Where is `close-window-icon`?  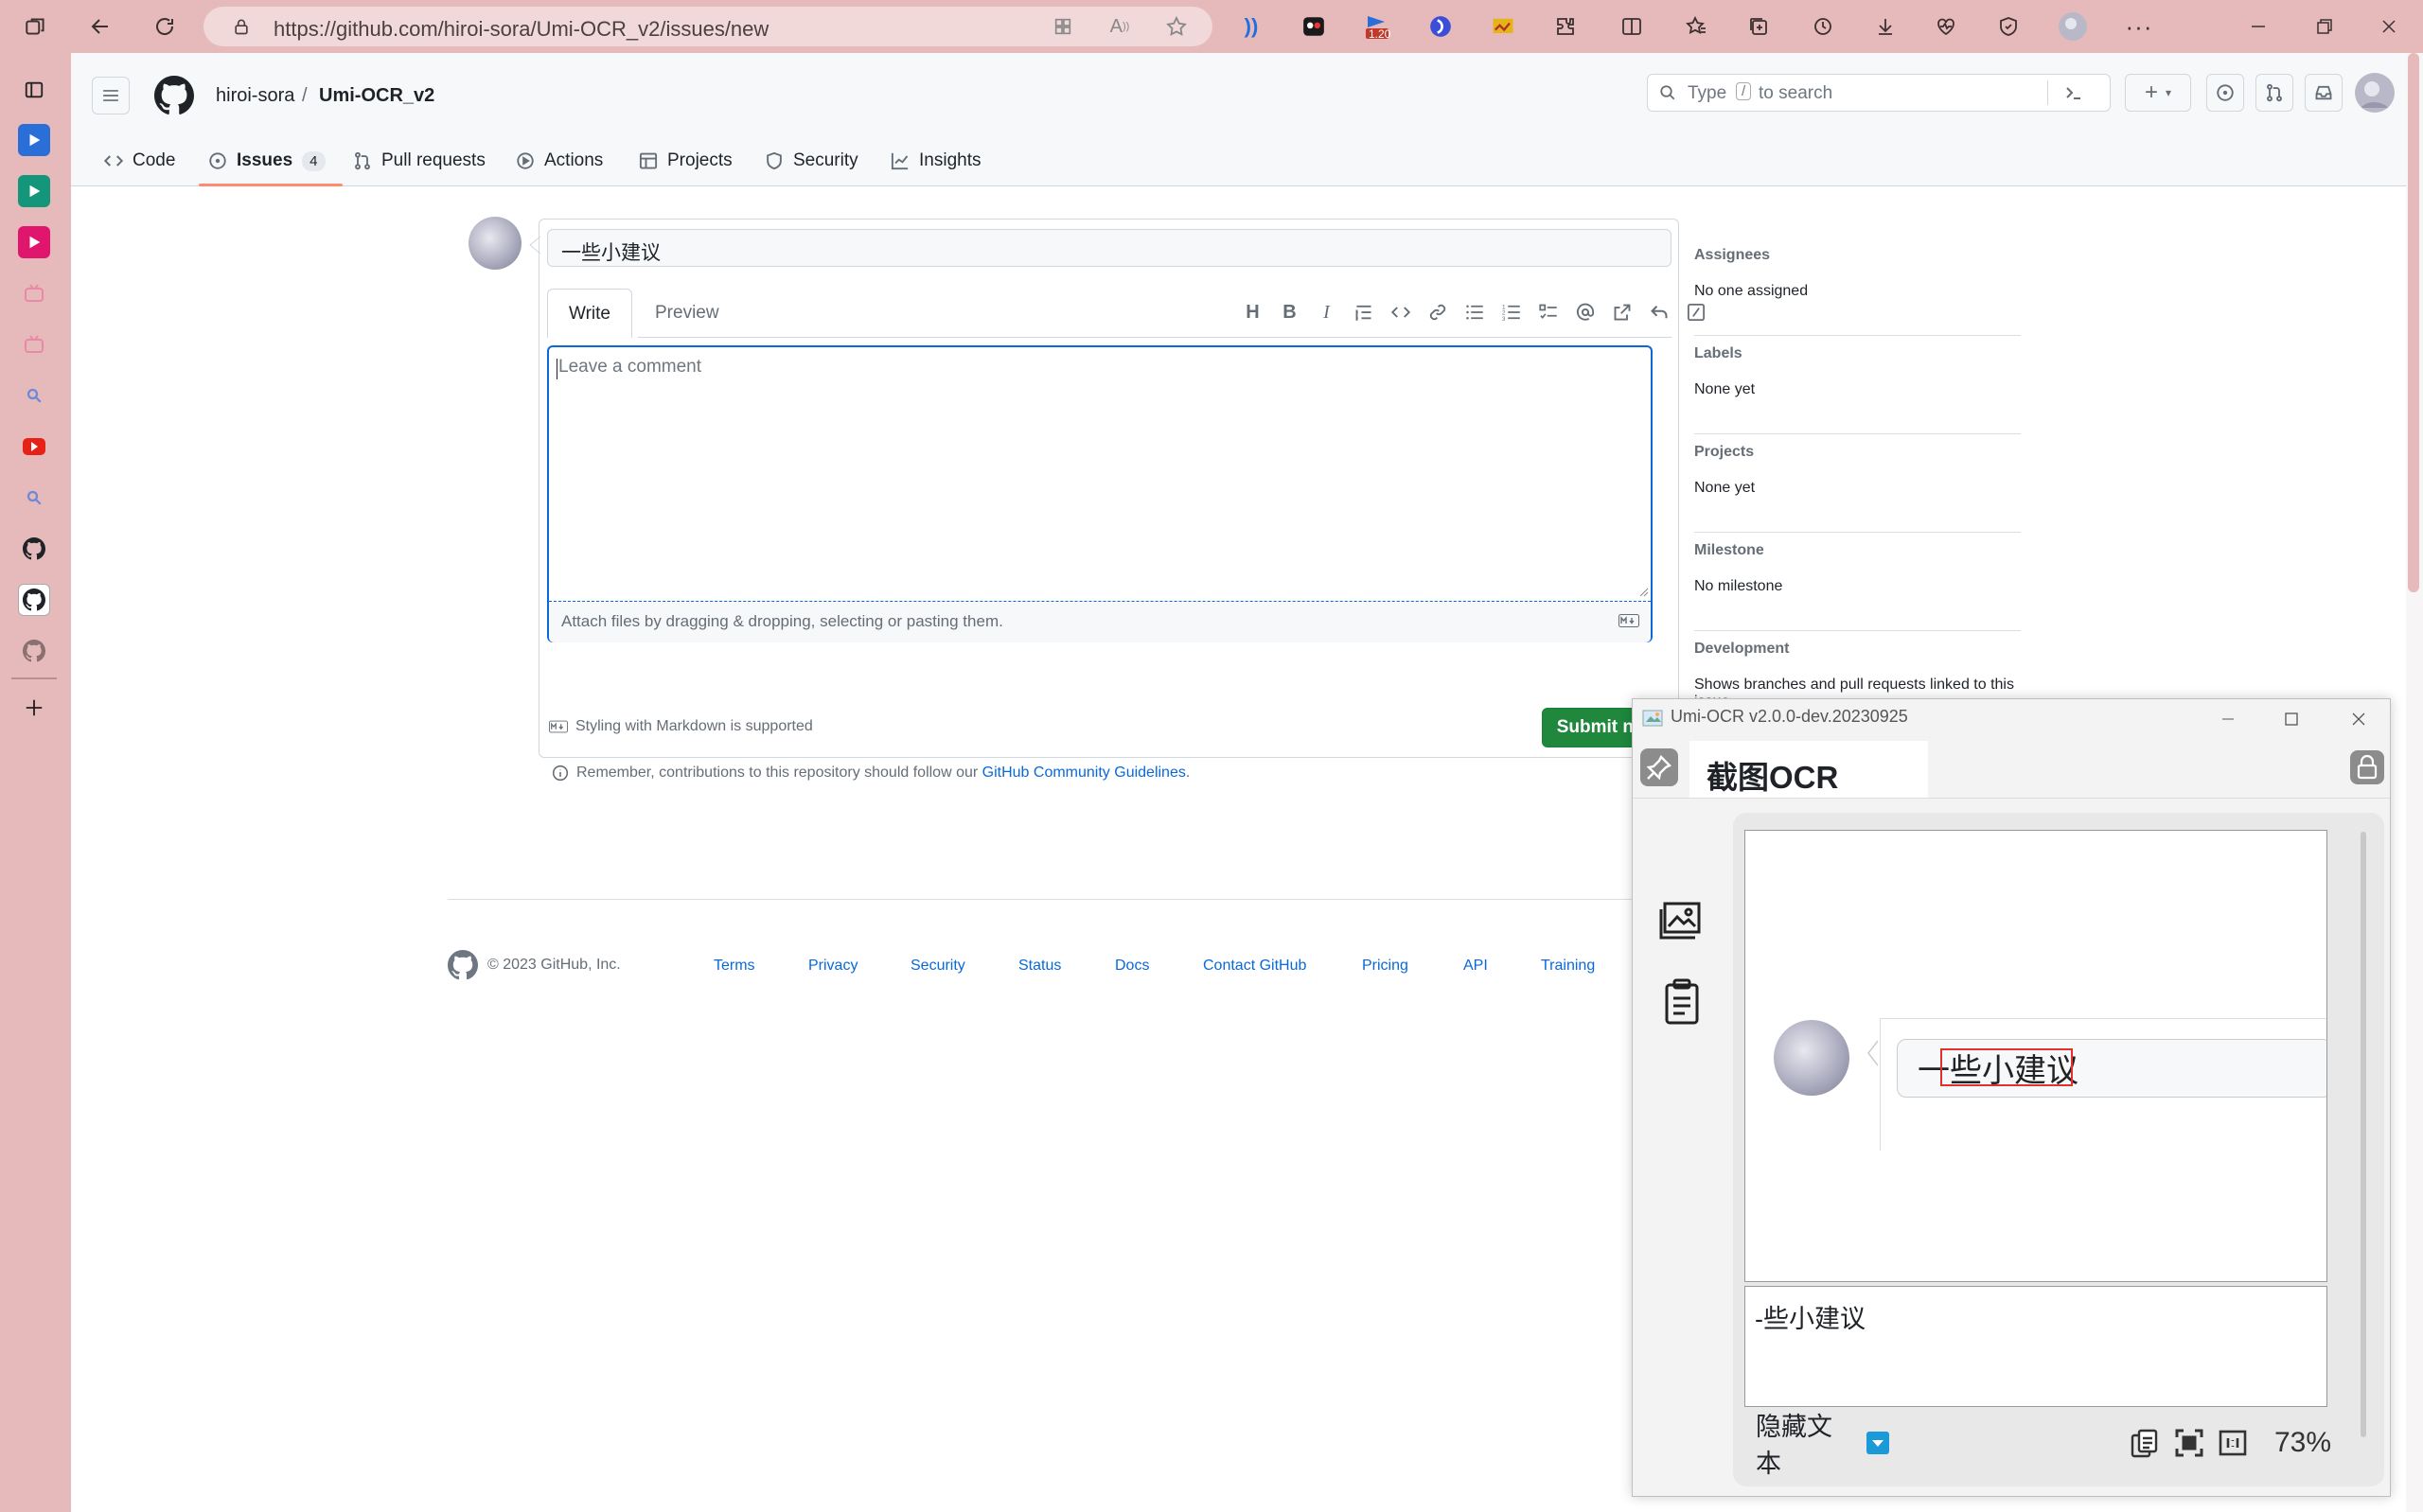 close-window-icon is located at coordinates (2389, 26).